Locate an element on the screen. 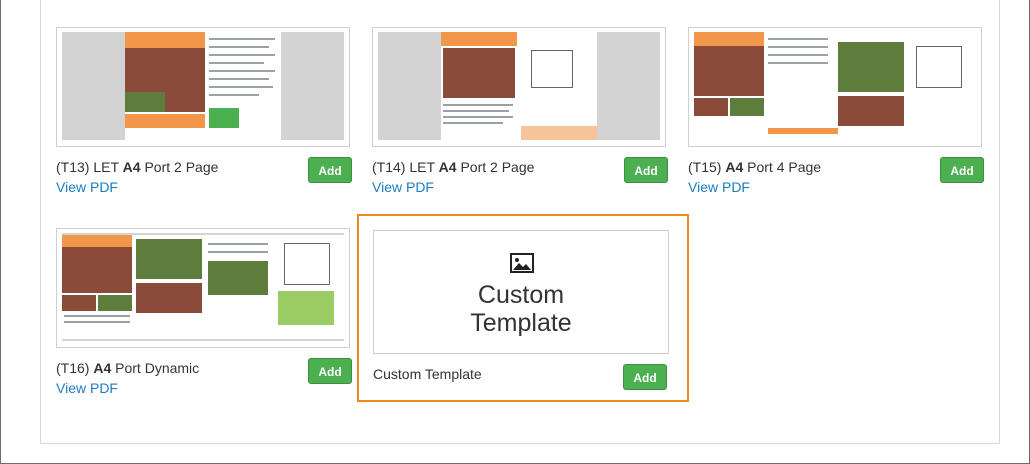  template-caption: (T14) LET A4 Port 2 Page is located at coordinates (453, 167).